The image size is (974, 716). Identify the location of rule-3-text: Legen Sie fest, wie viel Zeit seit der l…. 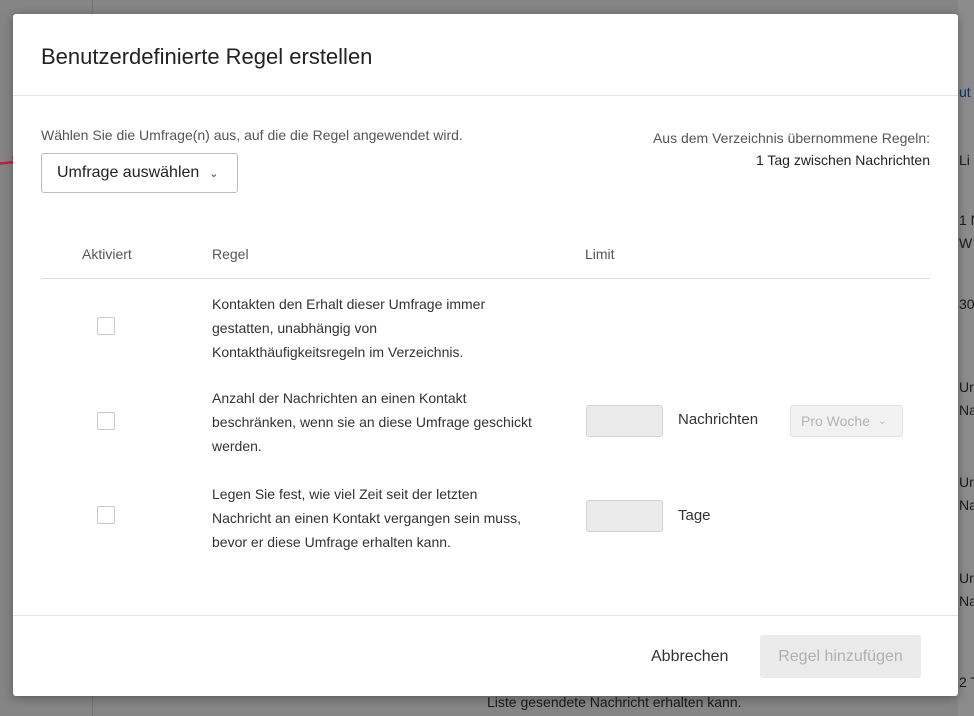
(366, 518).